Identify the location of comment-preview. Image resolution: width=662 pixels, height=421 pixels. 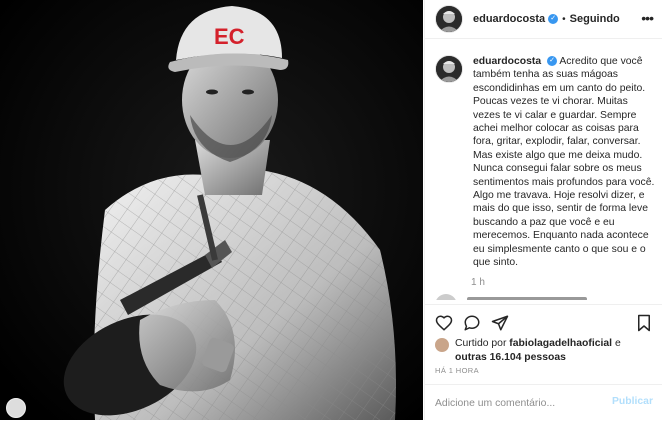
(546, 297).